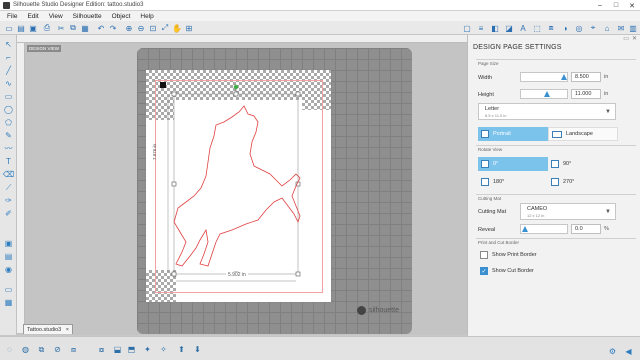 Image resolution: width=640 pixels, height=360 pixels. What do you see at coordinates (633, 28) in the screenshot?
I see `library-icon: ▥` at bounding box center [633, 28].